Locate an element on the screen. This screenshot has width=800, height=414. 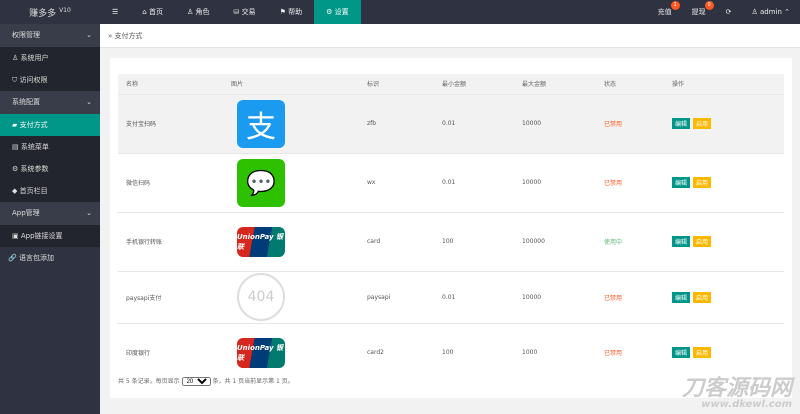
payment-code: wx is located at coordinates (396, 182).